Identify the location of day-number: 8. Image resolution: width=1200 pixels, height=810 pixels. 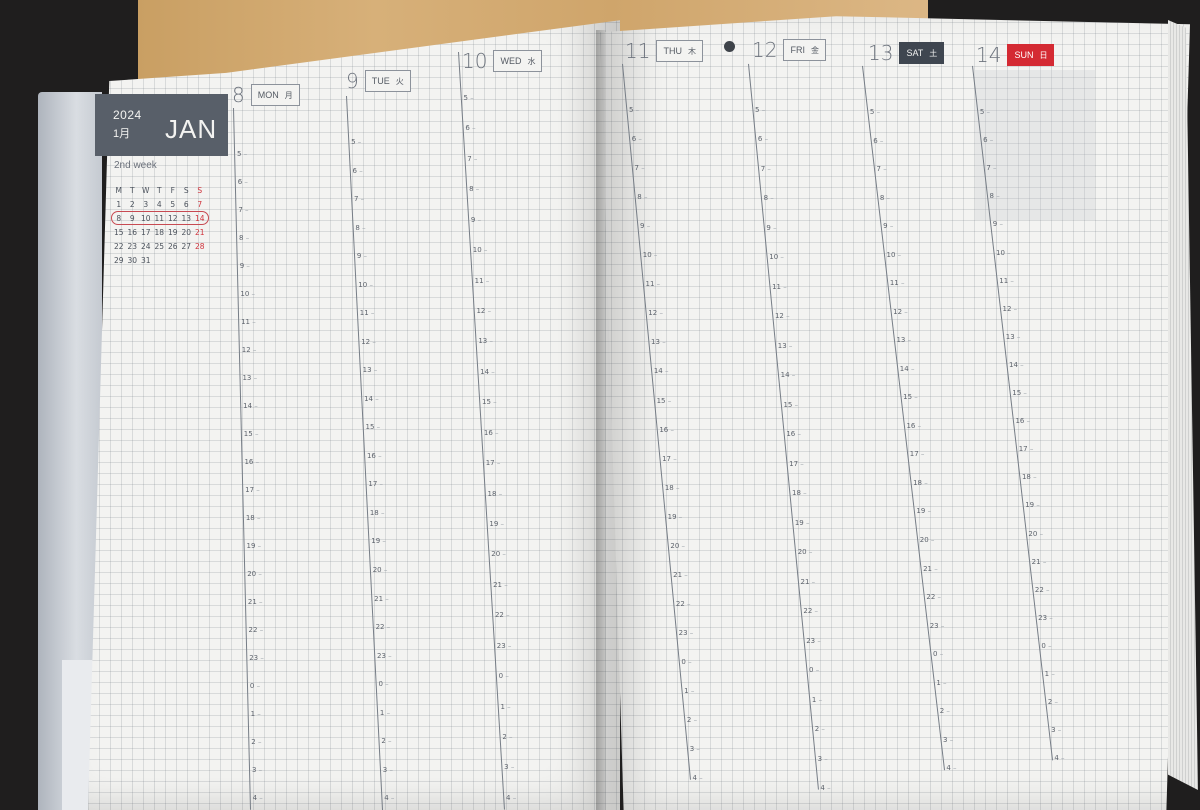
(238, 95).